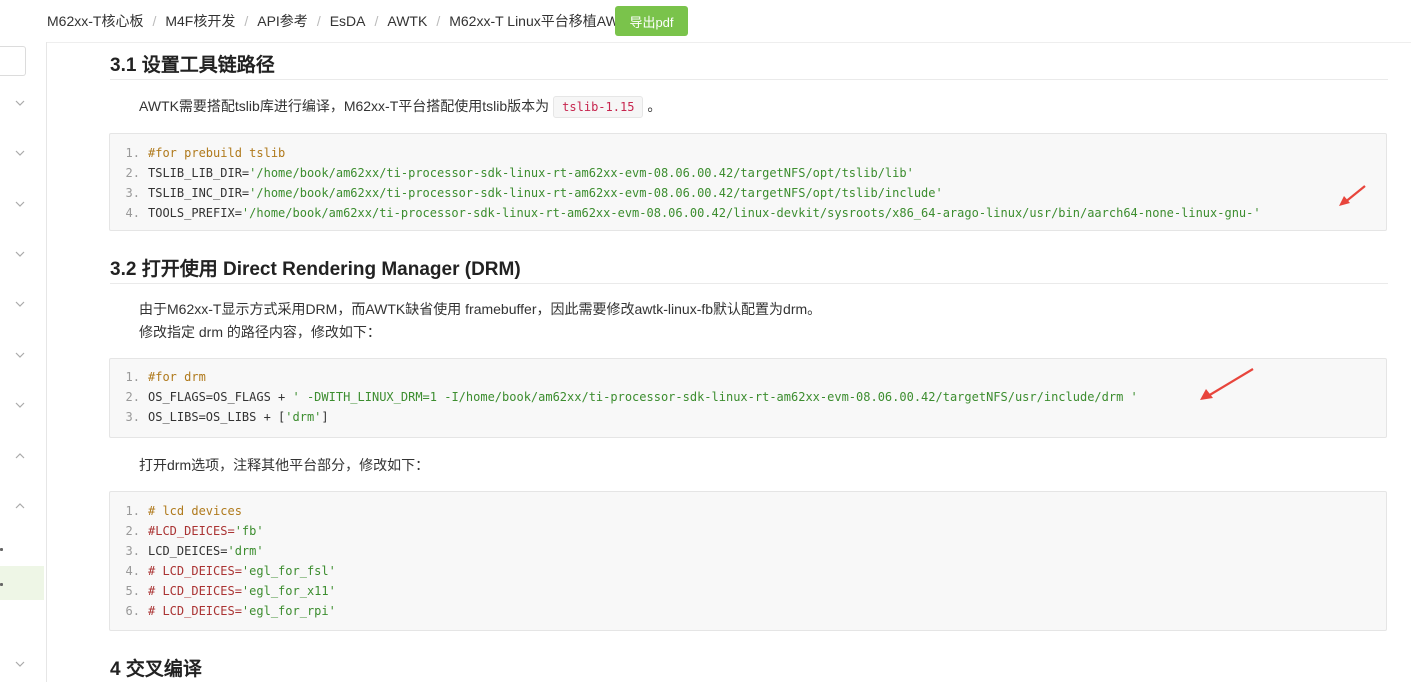 The width and height of the screenshot is (1411, 682). What do you see at coordinates (748, 417) in the screenshot?
I see `code-line: 3. OS_LIBS=OS_LIBS + ['drm']` at bounding box center [748, 417].